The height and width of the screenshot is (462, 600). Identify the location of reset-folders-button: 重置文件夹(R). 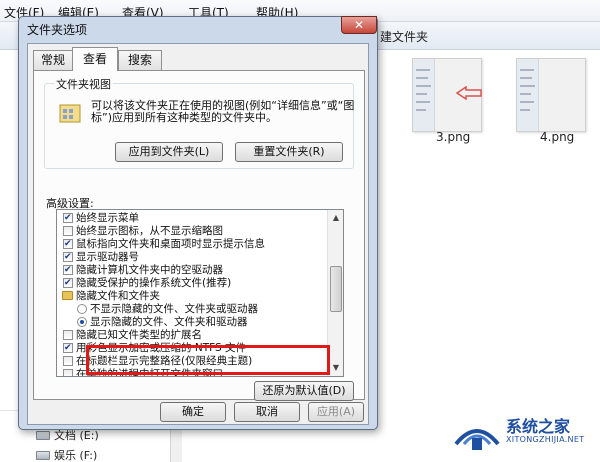
(289, 152).